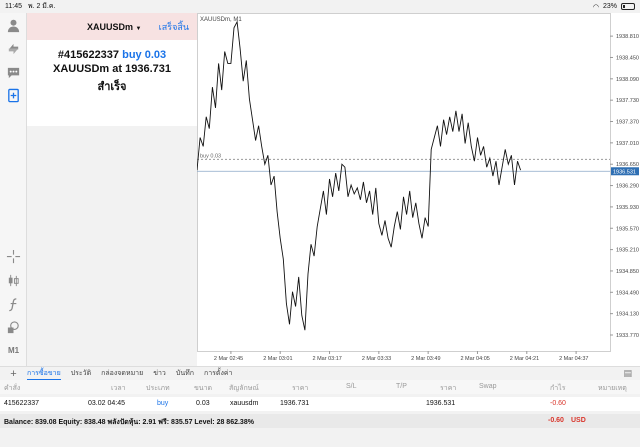 The width and height of the screenshot is (640, 447). I want to click on timeframe-button: M1, so click(13, 350).